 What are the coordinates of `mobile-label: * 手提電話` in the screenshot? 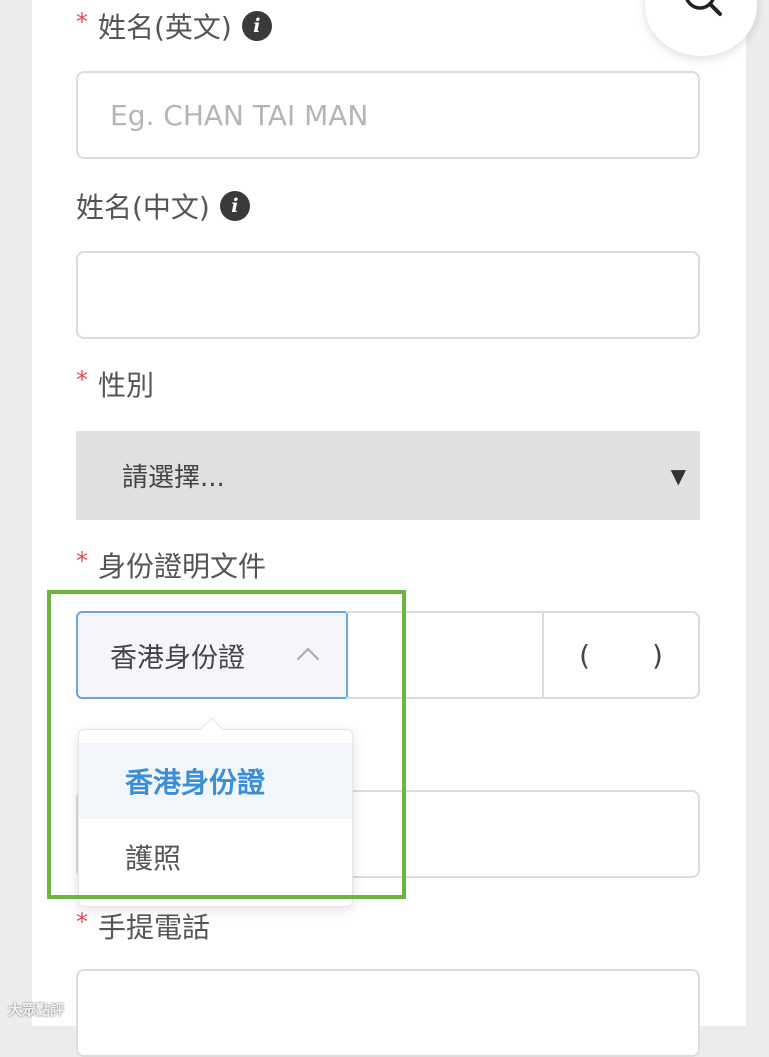 It's located at (143, 926).